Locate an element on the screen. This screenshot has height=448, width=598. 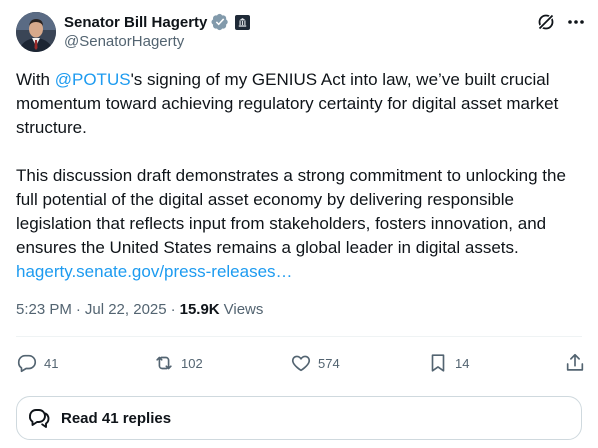
read-replies-label: Read 41 replies is located at coordinates (116, 418).